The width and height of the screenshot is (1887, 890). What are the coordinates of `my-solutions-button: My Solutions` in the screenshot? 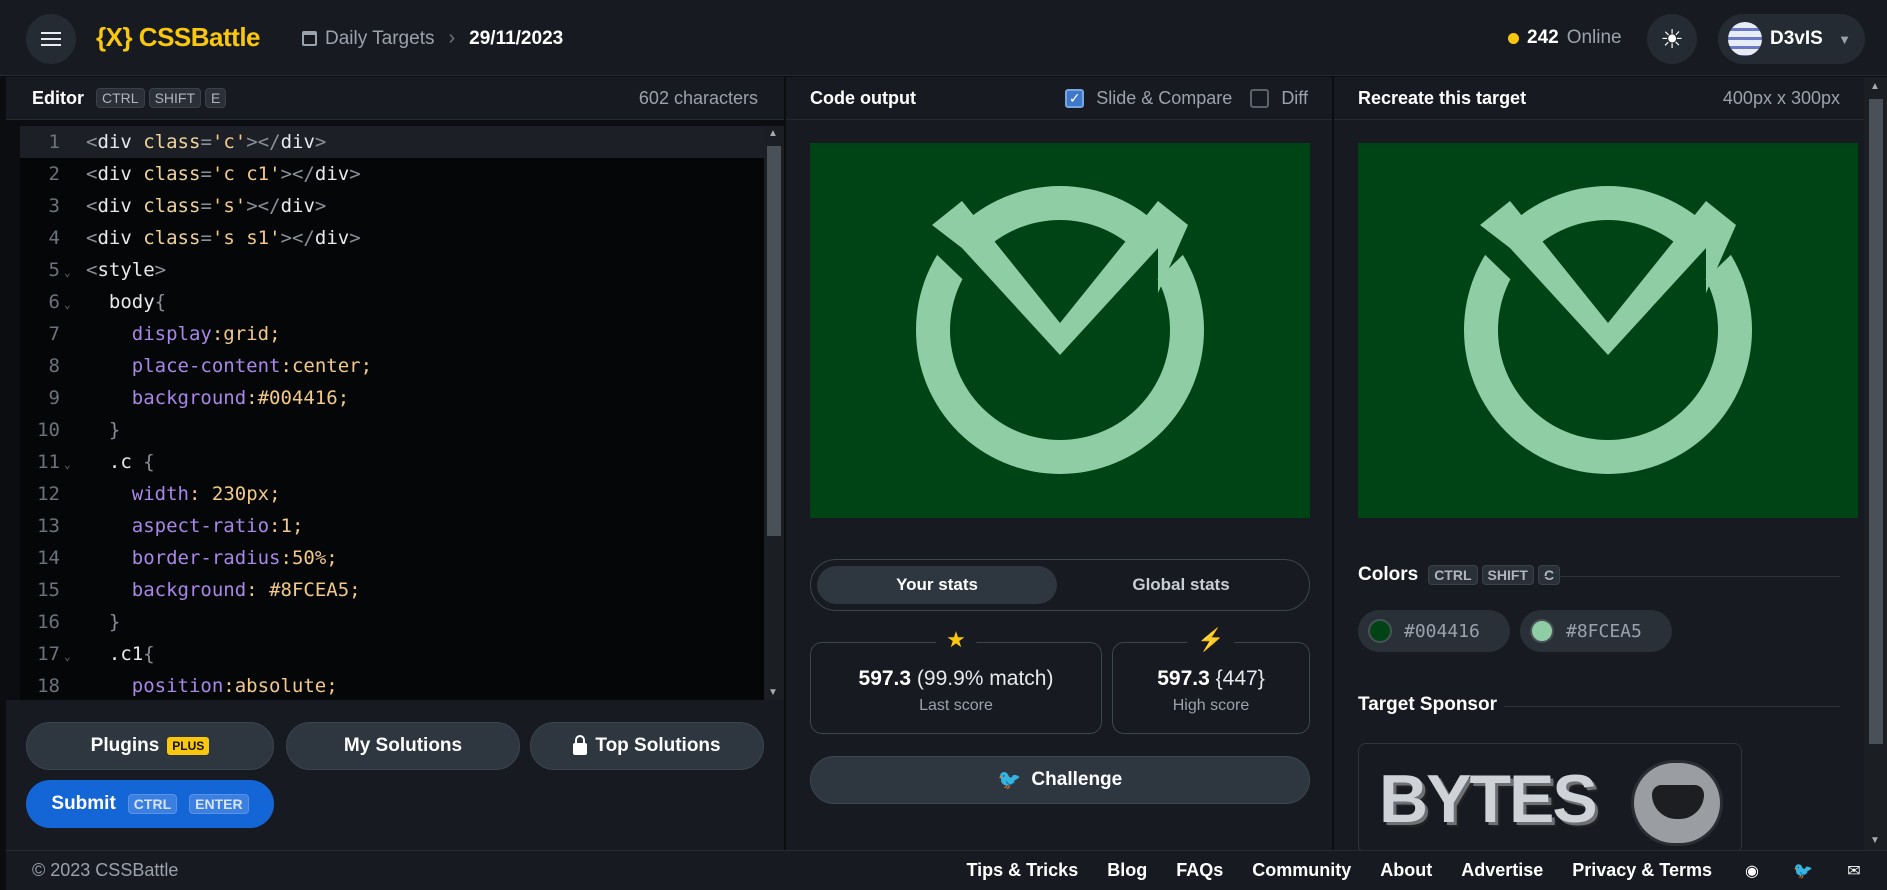 It's located at (403, 746).